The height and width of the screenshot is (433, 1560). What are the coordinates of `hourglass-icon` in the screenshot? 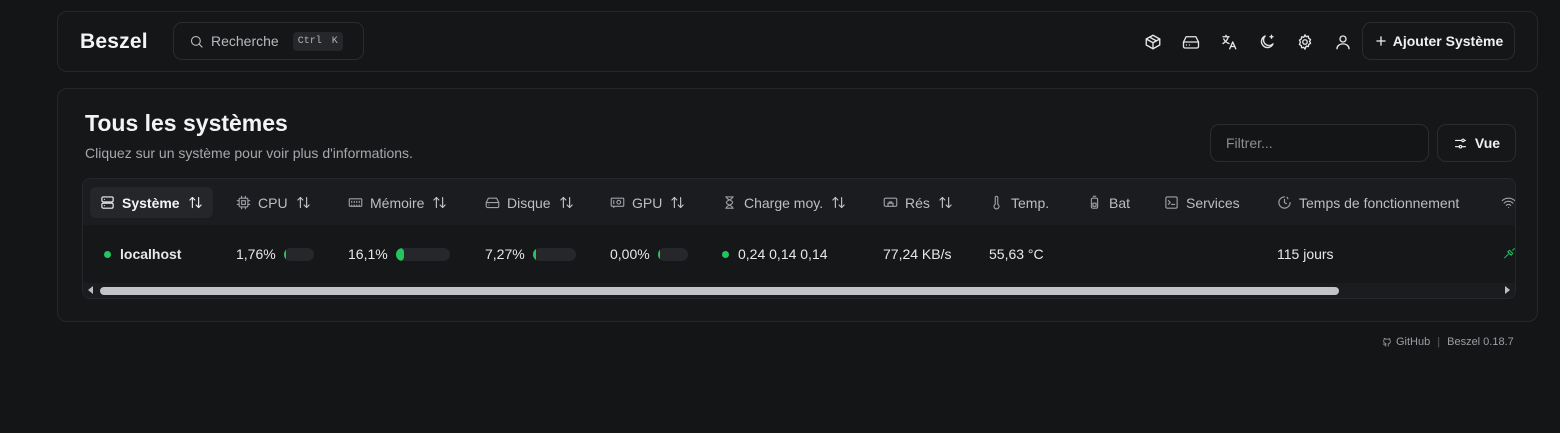 It's located at (729, 202).